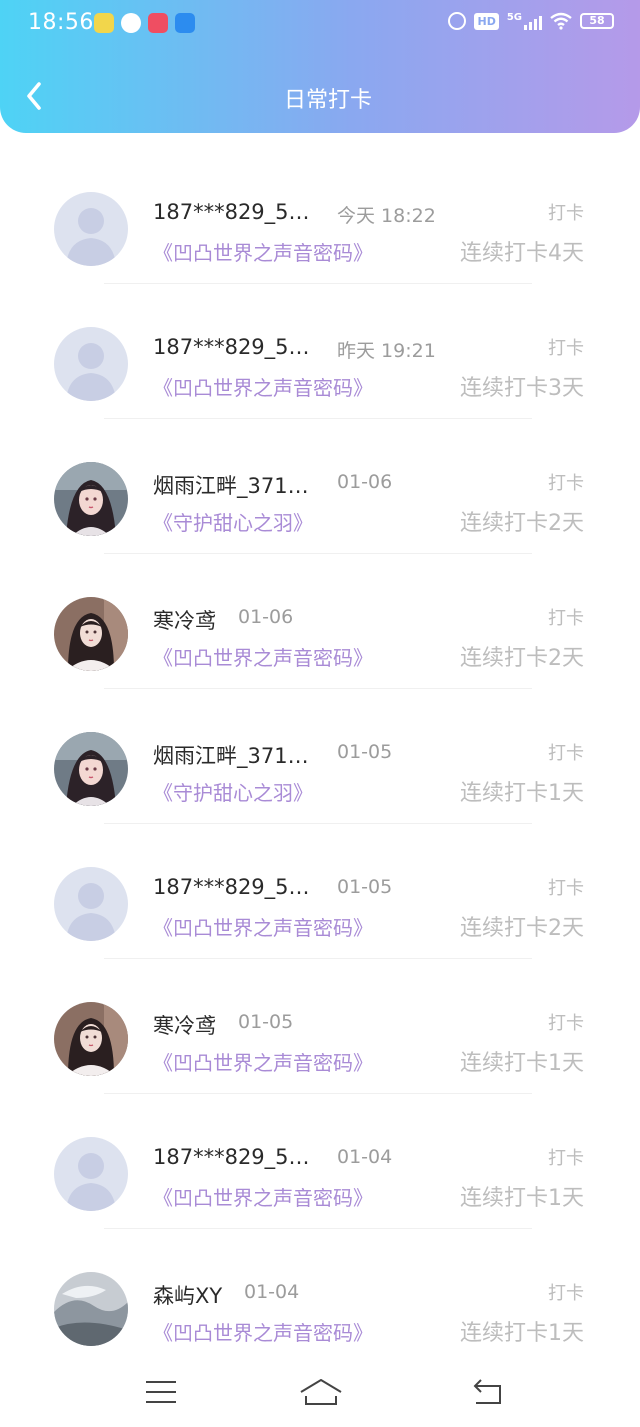 Image resolution: width=640 pixels, height=1427 pixels. I want to click on hd-icon: HD, so click(486, 21).